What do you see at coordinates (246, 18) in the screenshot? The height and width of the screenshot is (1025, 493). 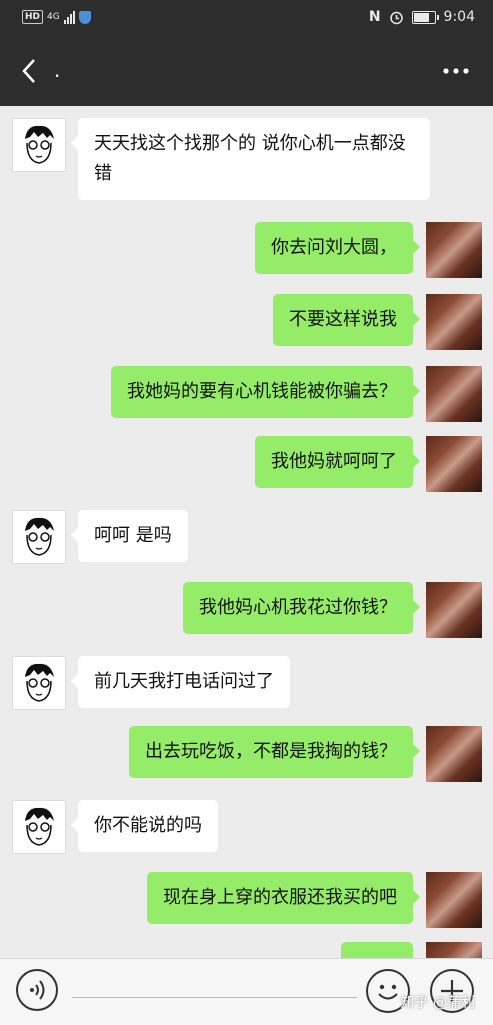 I see `status-bar: HD 4G N 9:04` at bounding box center [246, 18].